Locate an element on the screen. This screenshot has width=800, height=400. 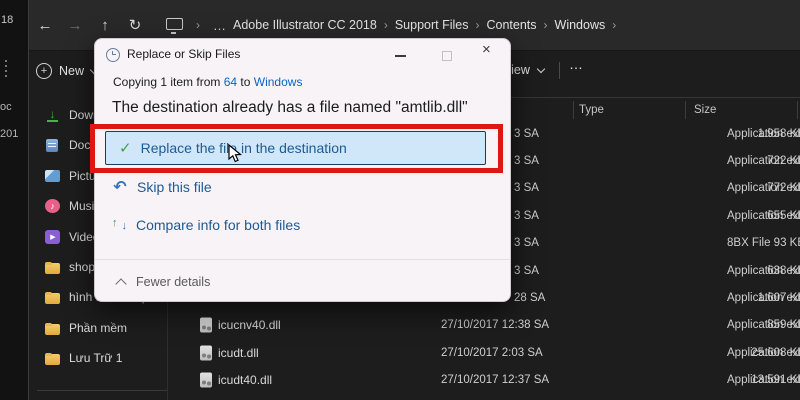
copy-dialog-clock-icon is located at coordinates (113, 55).